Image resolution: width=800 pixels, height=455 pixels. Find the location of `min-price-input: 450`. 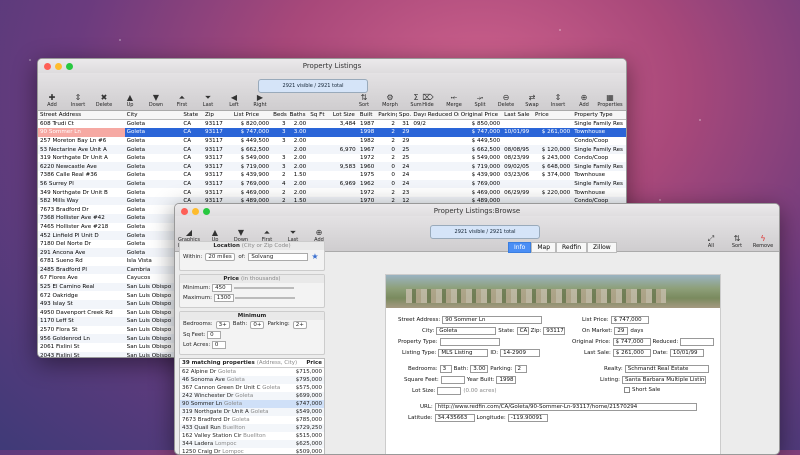

min-price-input: 450 is located at coordinates (222, 288).